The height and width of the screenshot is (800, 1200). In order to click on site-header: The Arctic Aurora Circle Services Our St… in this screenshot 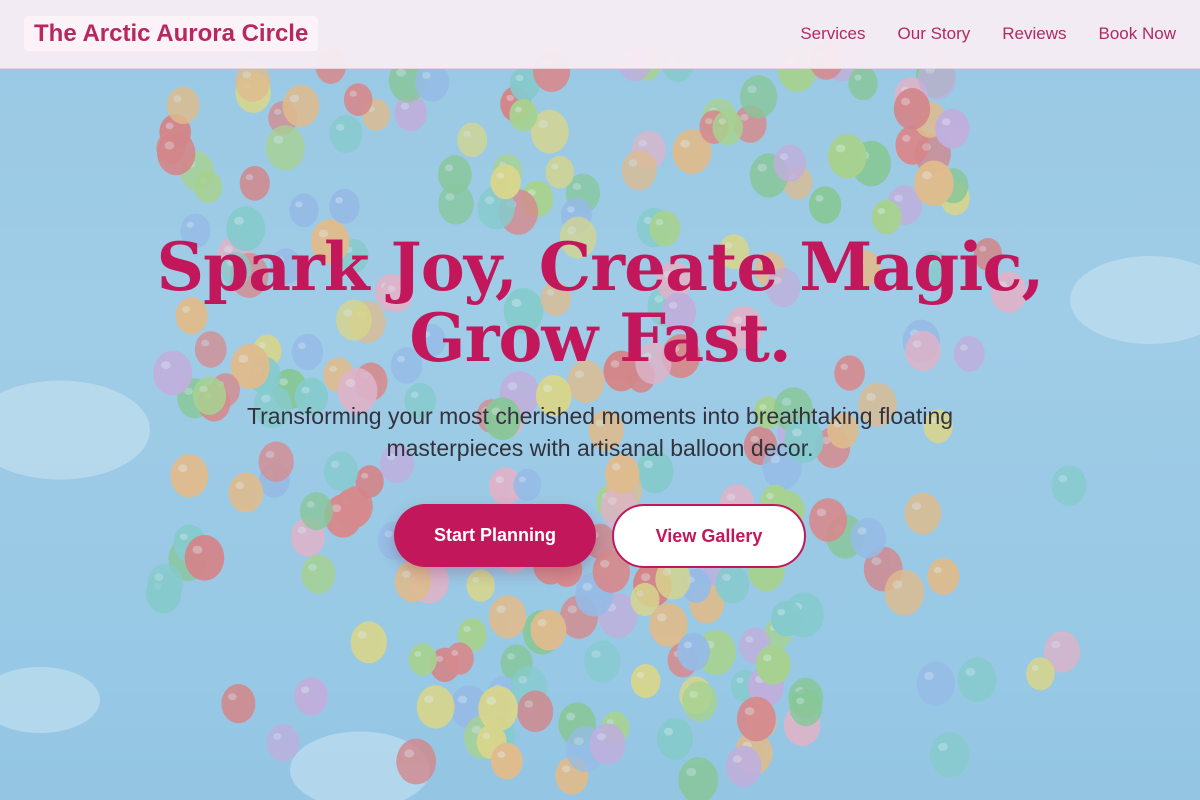, I will do `click(600, 34)`.